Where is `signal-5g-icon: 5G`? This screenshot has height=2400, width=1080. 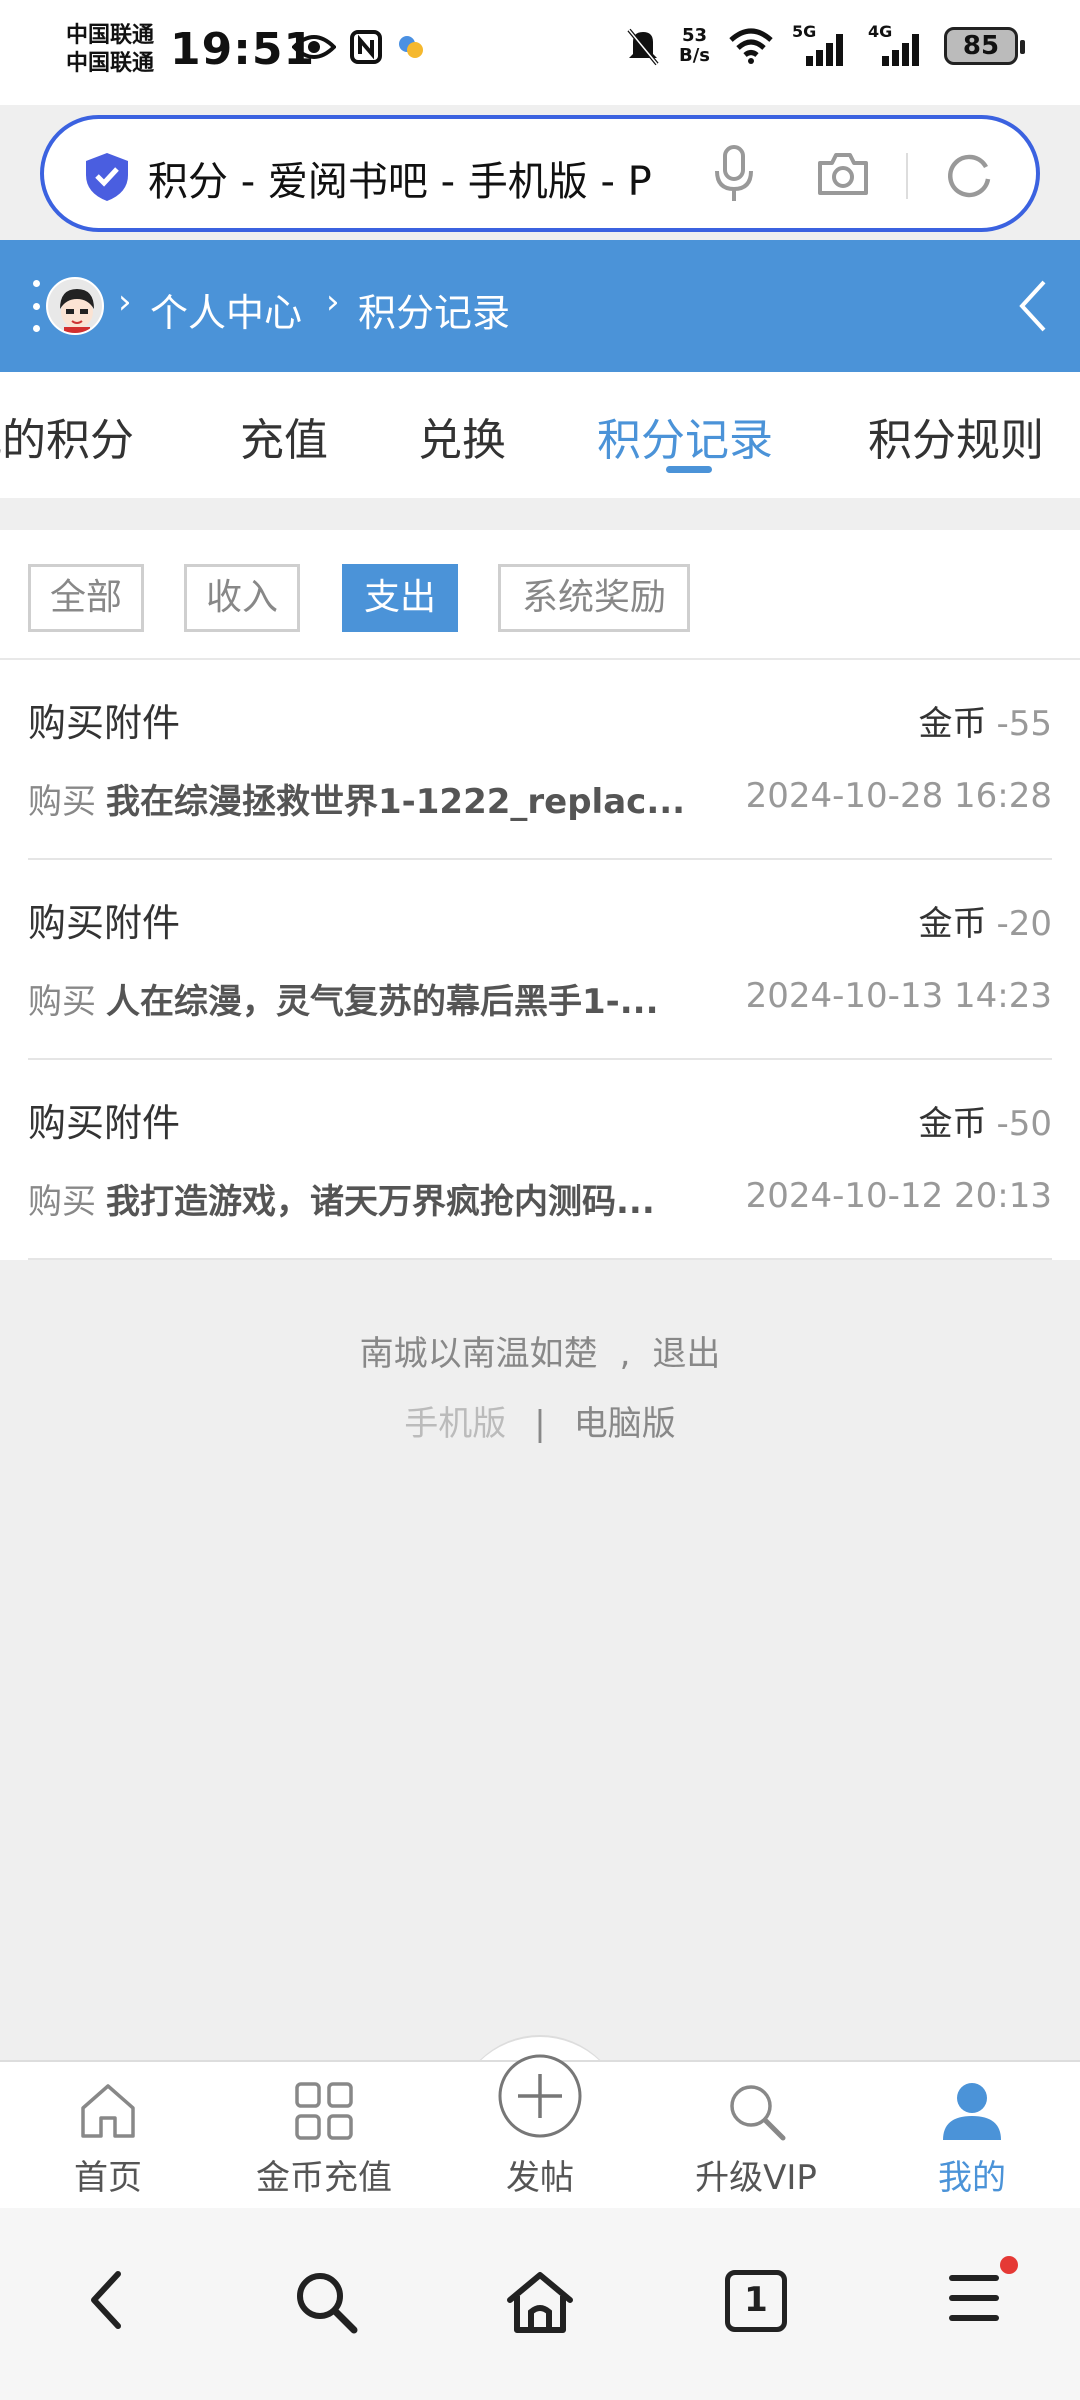
signal-5g-icon: 5G is located at coordinates (821, 44).